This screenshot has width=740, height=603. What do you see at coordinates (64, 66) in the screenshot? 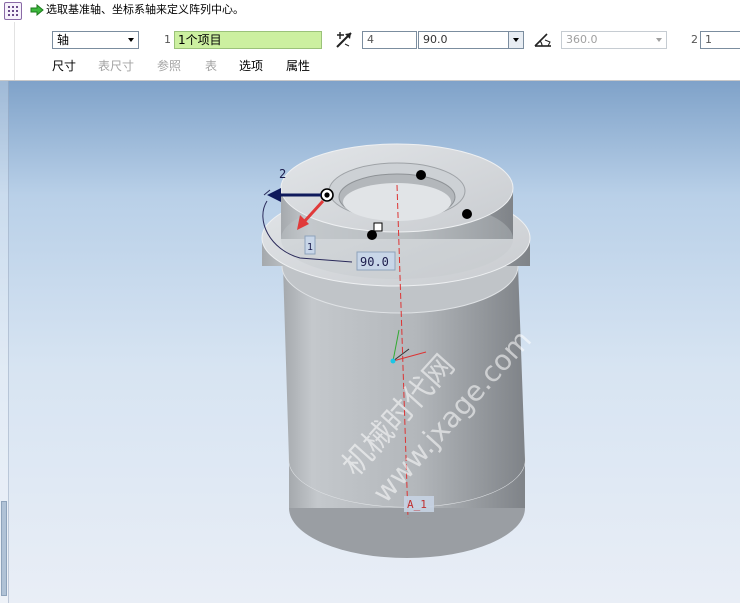
I see `tab-dimensions: 尺寸` at bounding box center [64, 66].